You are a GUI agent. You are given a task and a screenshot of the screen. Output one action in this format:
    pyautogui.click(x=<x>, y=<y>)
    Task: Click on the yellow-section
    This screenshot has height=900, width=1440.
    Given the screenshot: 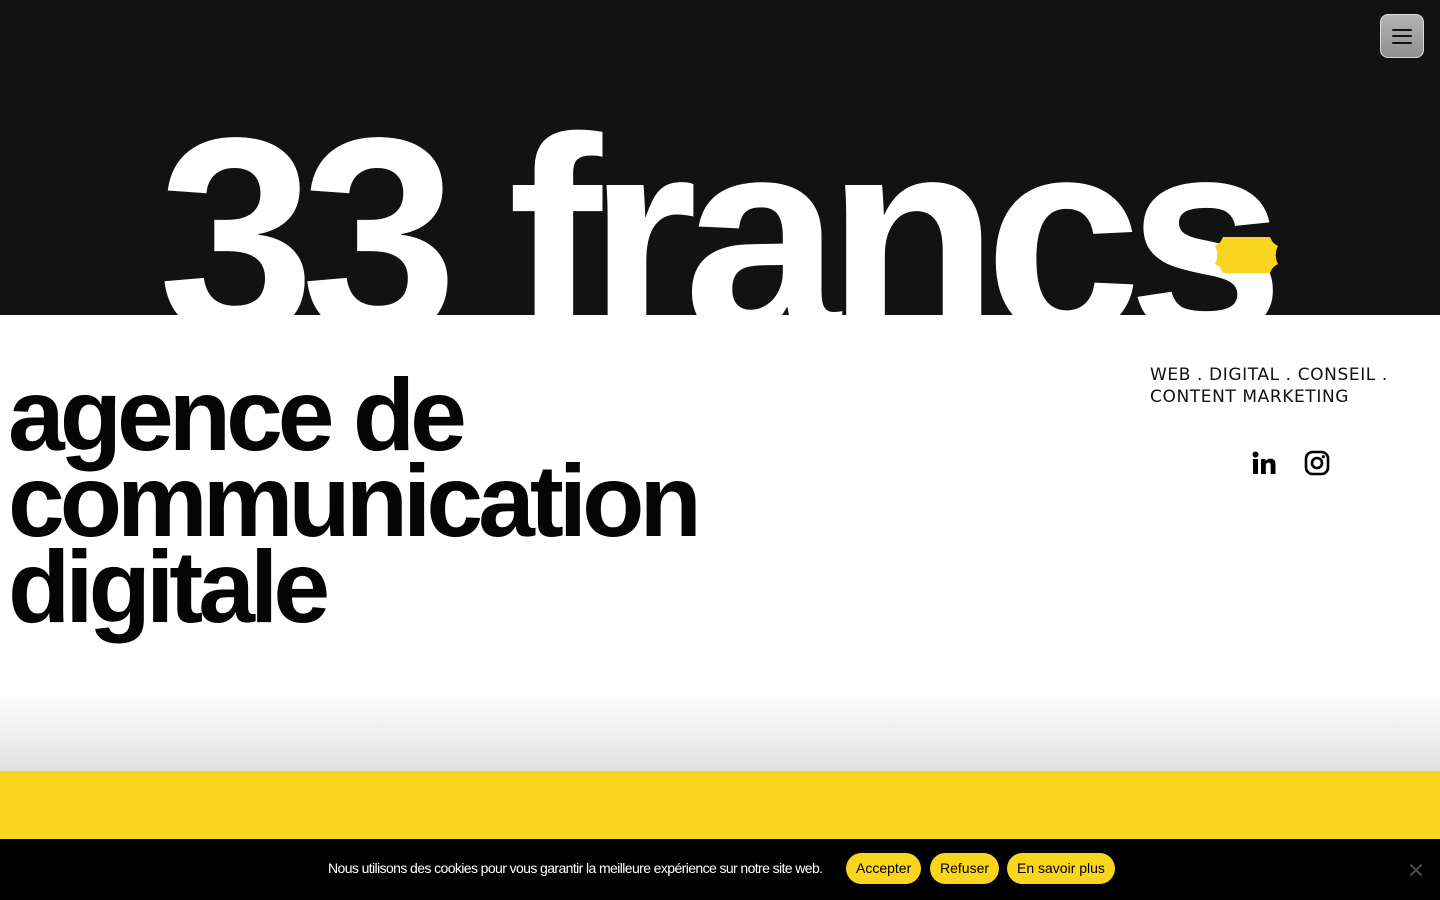 What is the action you would take?
    pyautogui.click(x=720, y=806)
    